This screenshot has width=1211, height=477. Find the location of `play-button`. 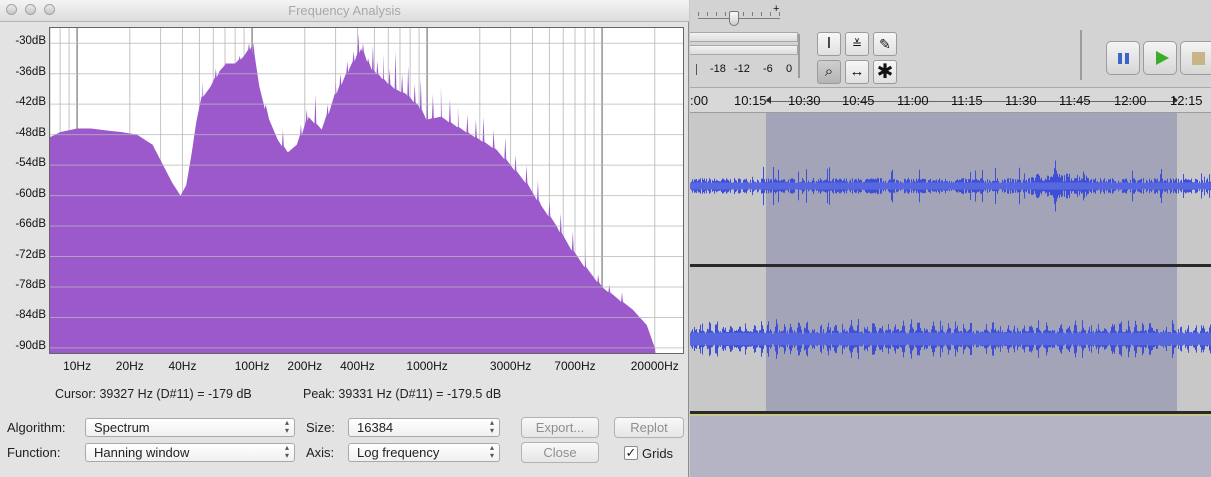

play-button is located at coordinates (1160, 58).